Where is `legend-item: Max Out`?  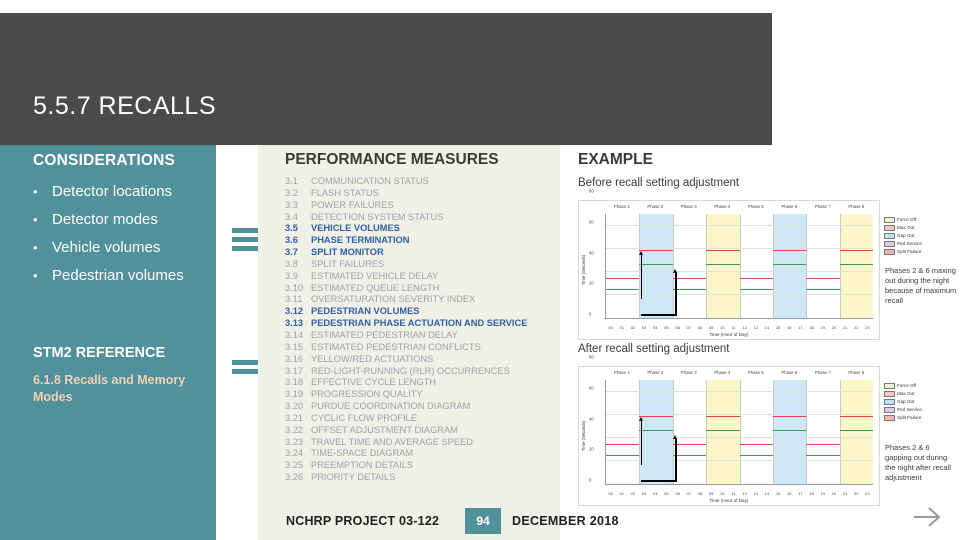 legend-item: Max Out is located at coordinates (904, 393).